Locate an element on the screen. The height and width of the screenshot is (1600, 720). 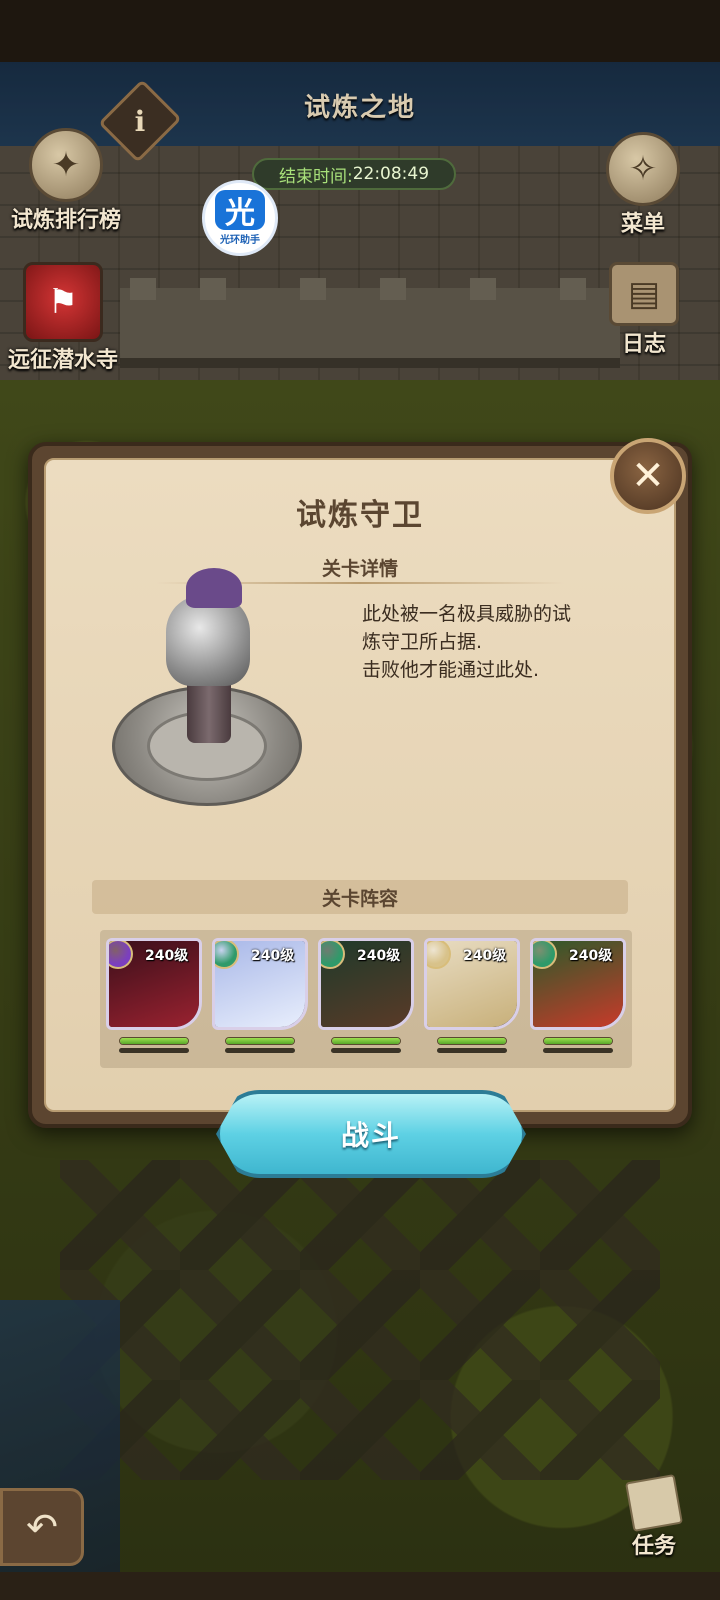
expedition-label: 远征潜水寺 is located at coordinates (63, 360).